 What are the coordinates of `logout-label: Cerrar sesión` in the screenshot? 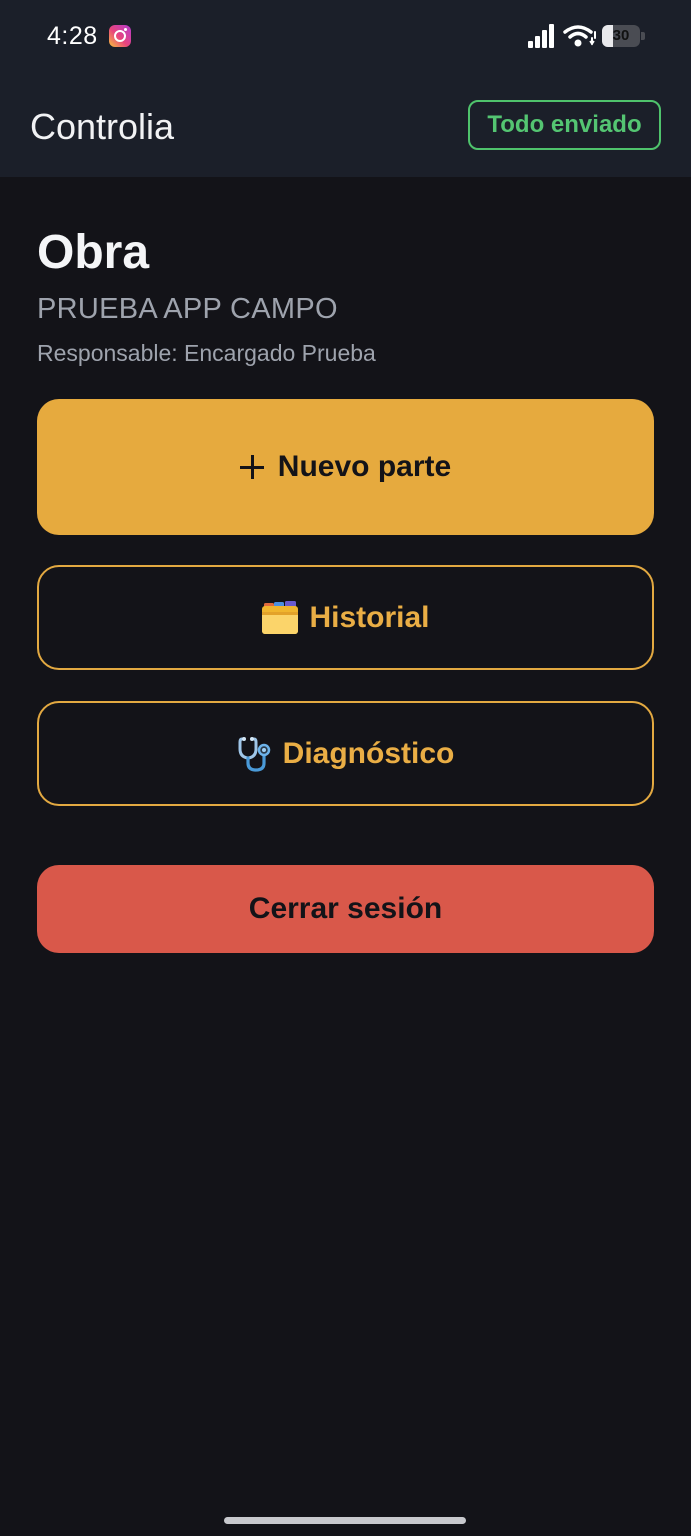 It's located at (345, 908).